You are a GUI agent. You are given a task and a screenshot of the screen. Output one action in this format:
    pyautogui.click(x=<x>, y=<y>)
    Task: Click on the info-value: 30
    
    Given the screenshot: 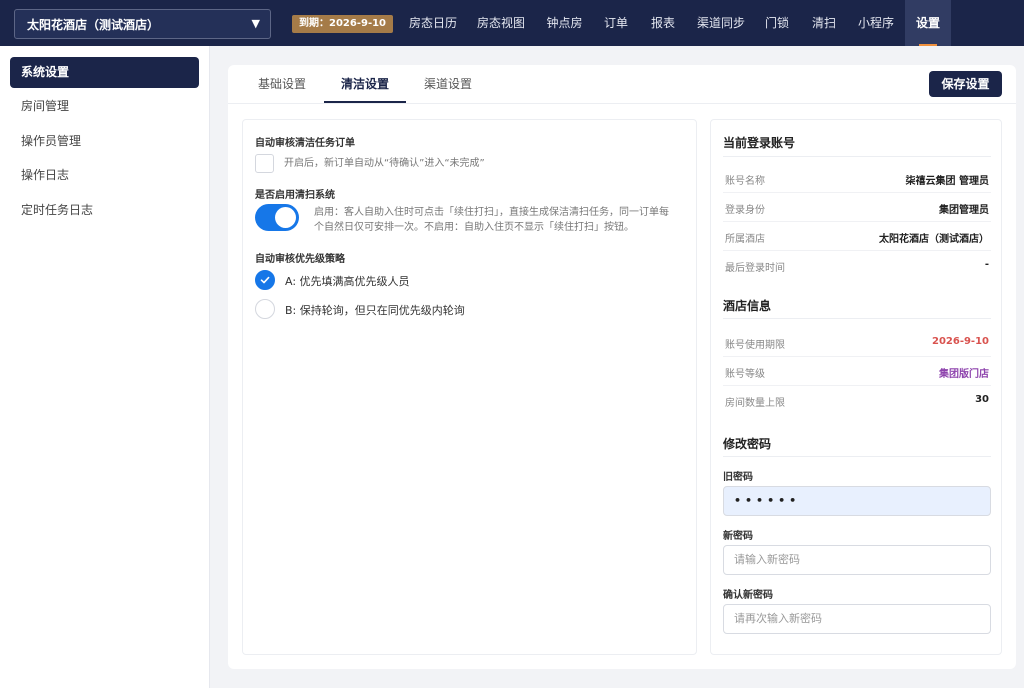 What is the action you would take?
    pyautogui.click(x=982, y=399)
    